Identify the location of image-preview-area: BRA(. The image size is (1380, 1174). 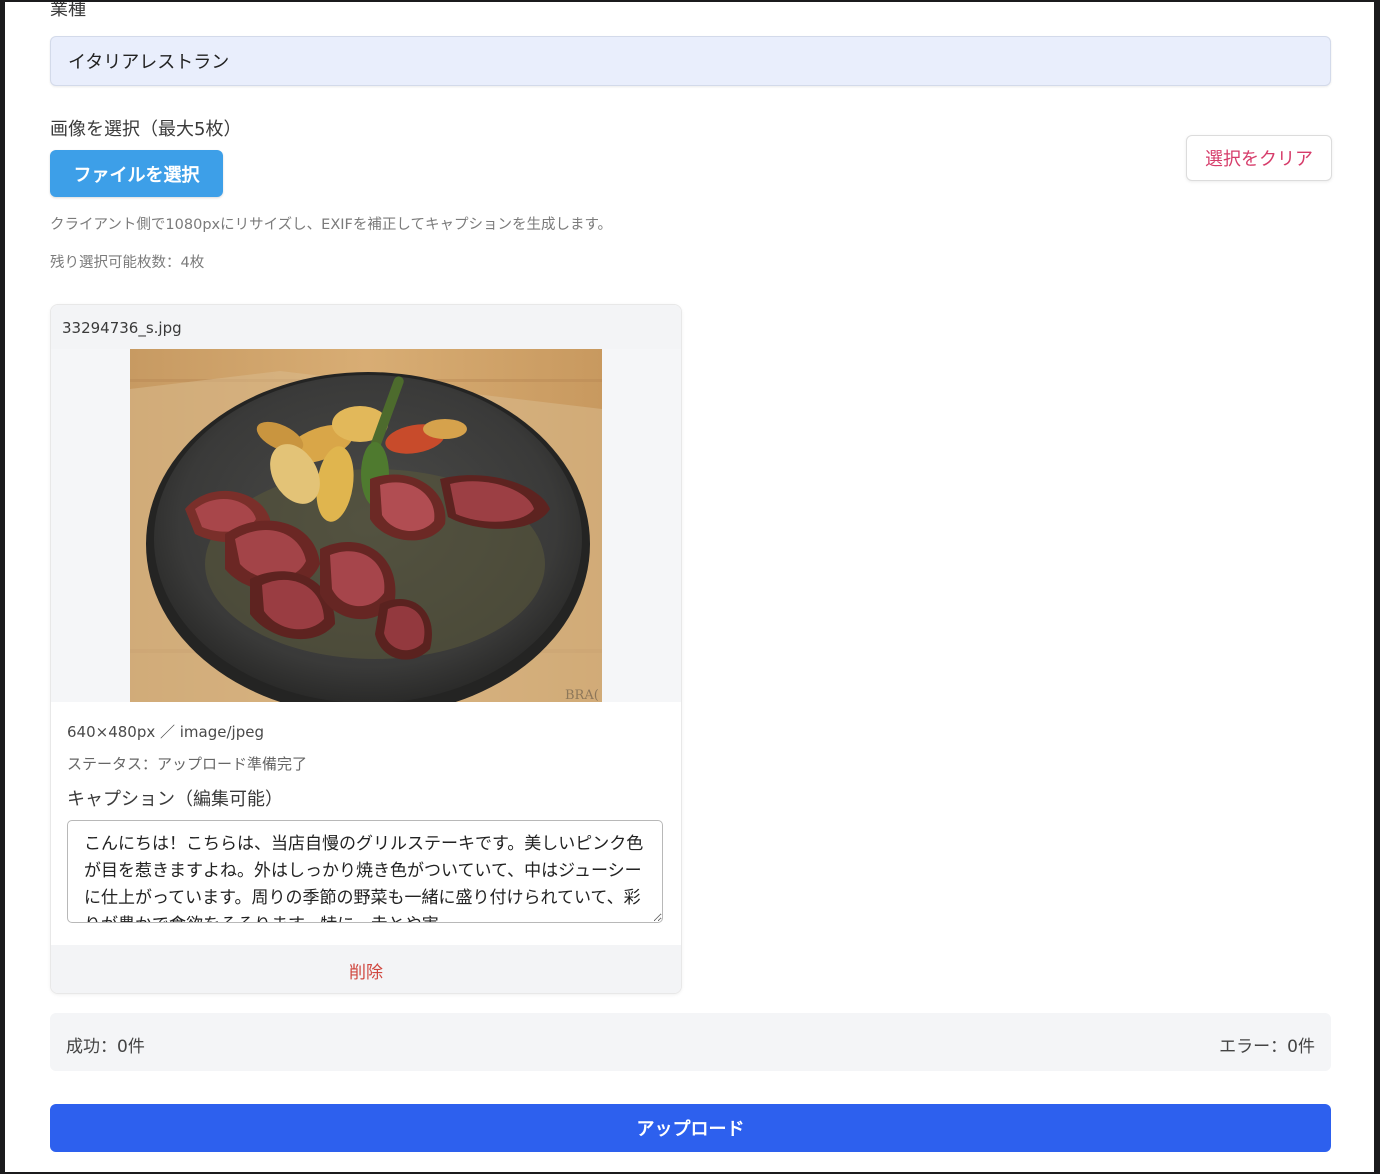
(366, 525).